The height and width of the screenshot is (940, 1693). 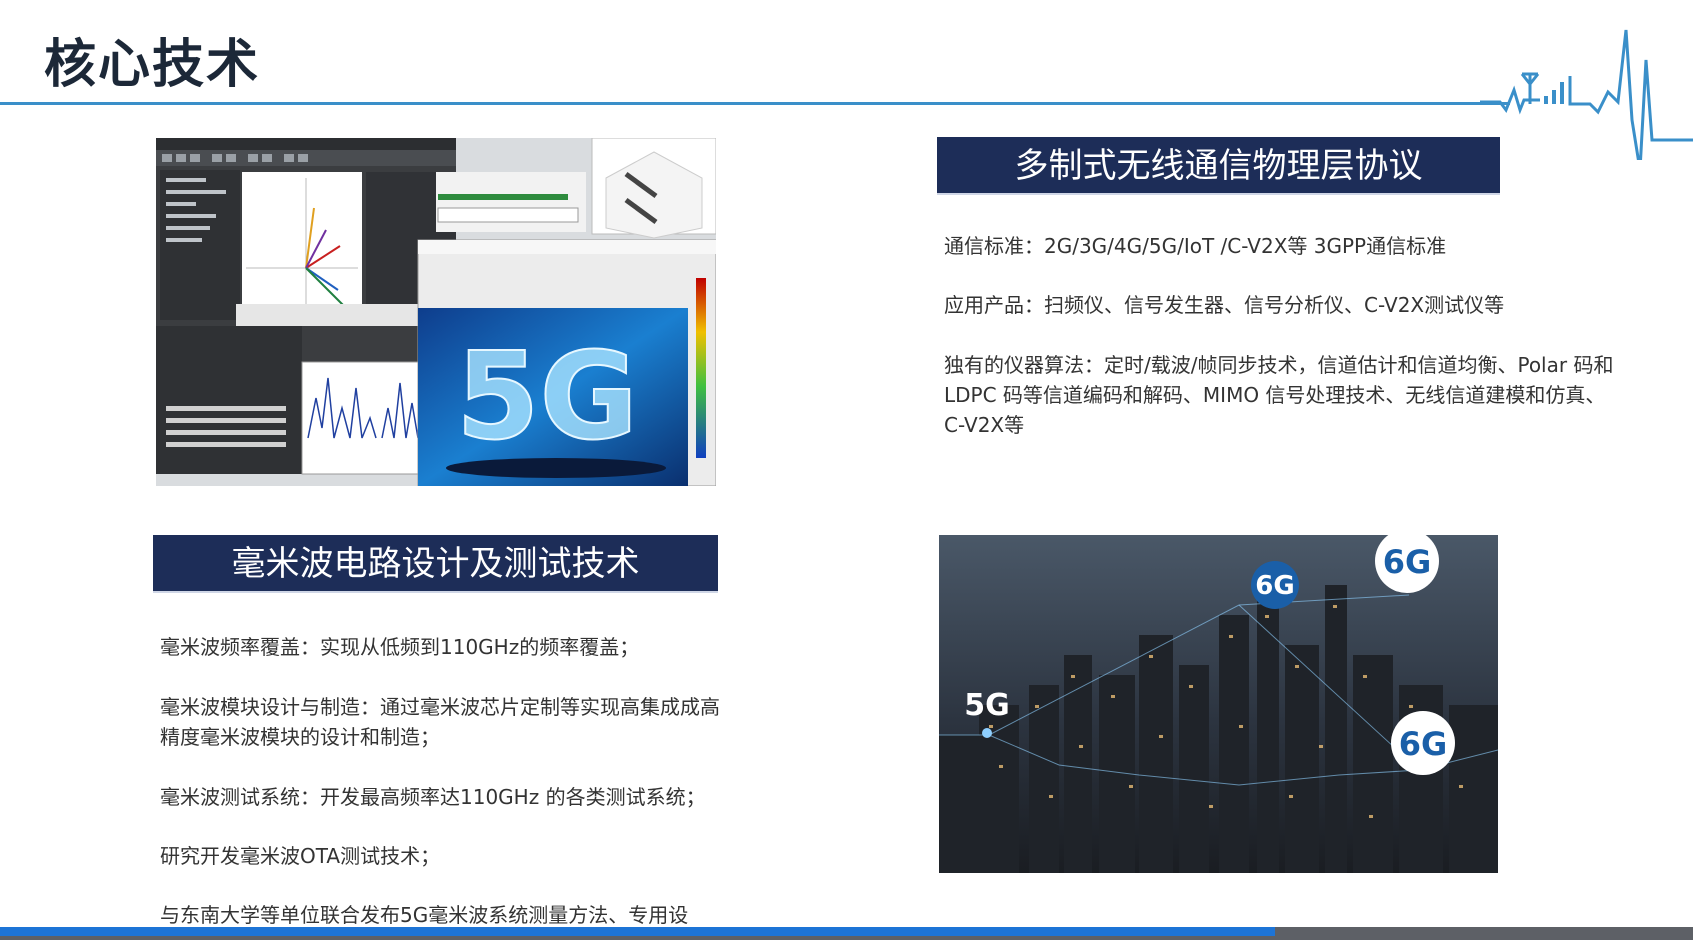 I want to click on video-progress-fill, so click(x=637, y=931).